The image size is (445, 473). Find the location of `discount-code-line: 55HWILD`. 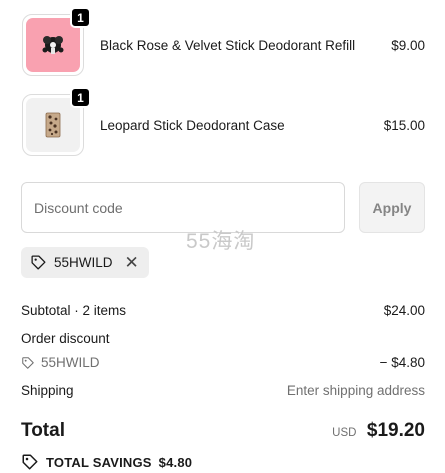

discount-code-line: 55HWILD is located at coordinates (60, 362).